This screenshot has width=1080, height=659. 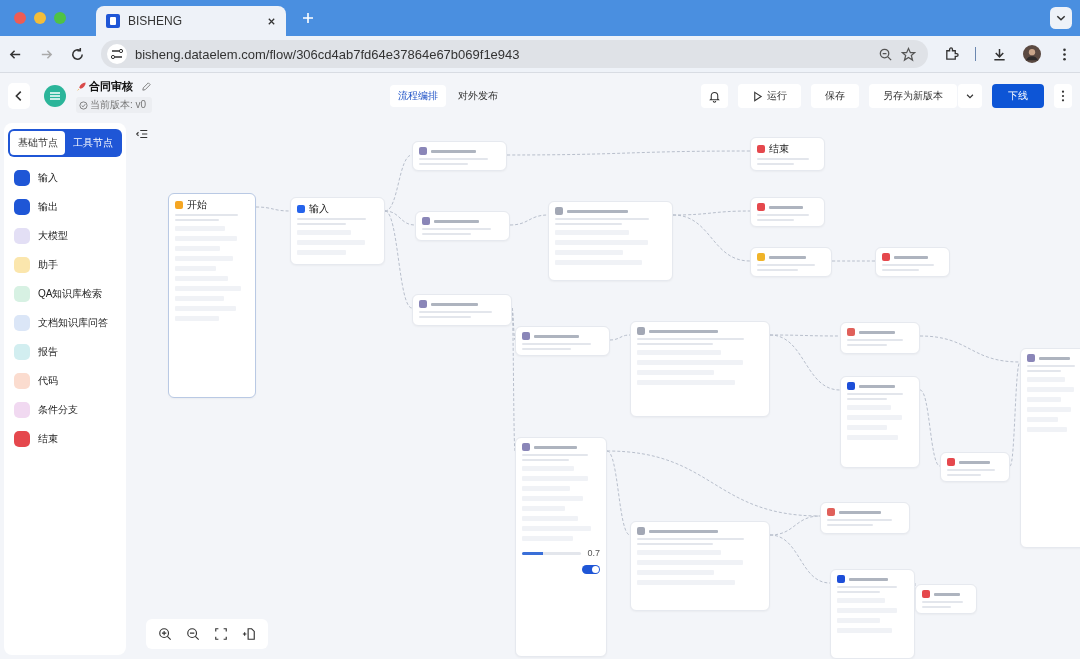 What do you see at coordinates (1032, 54) in the screenshot?
I see `avatar` at bounding box center [1032, 54].